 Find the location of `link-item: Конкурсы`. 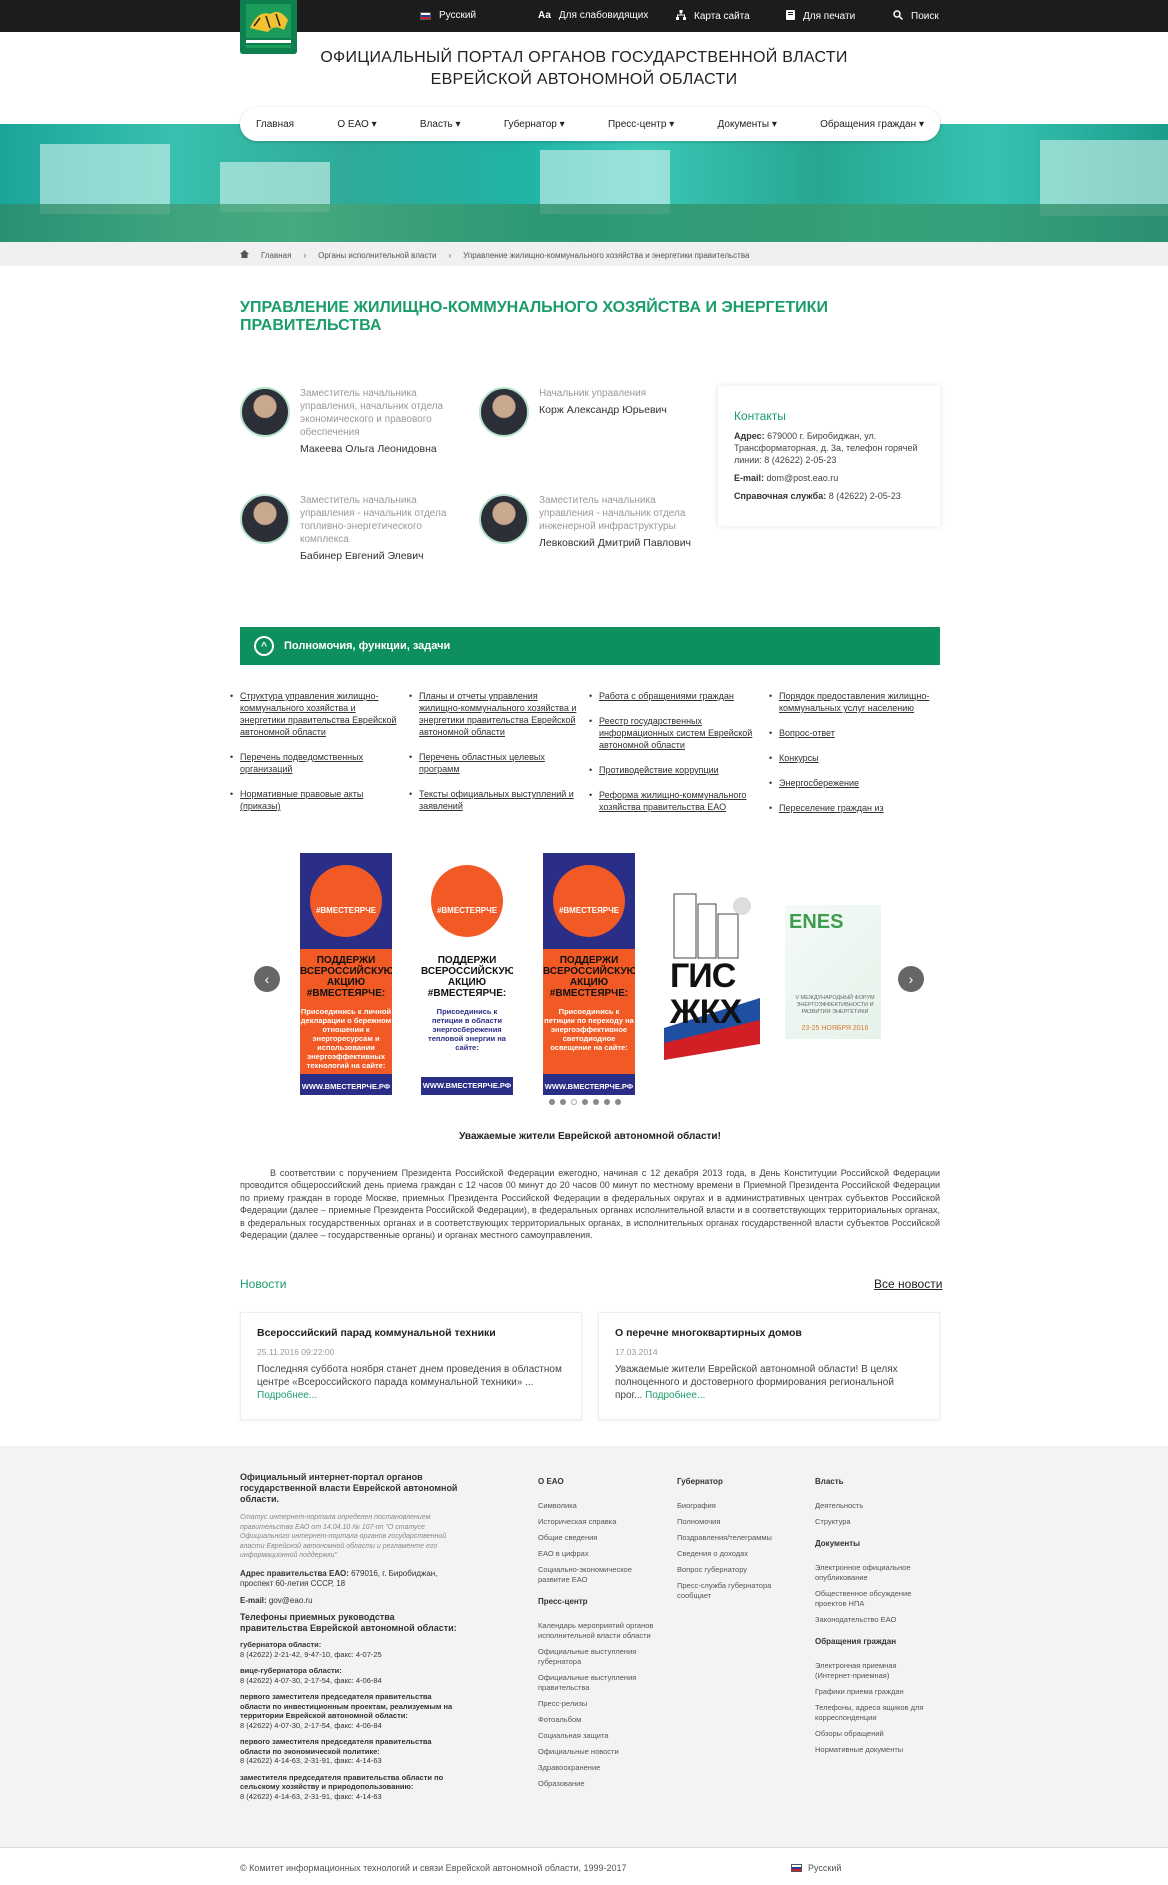

link-item: Конкурсы is located at coordinates (854, 758).